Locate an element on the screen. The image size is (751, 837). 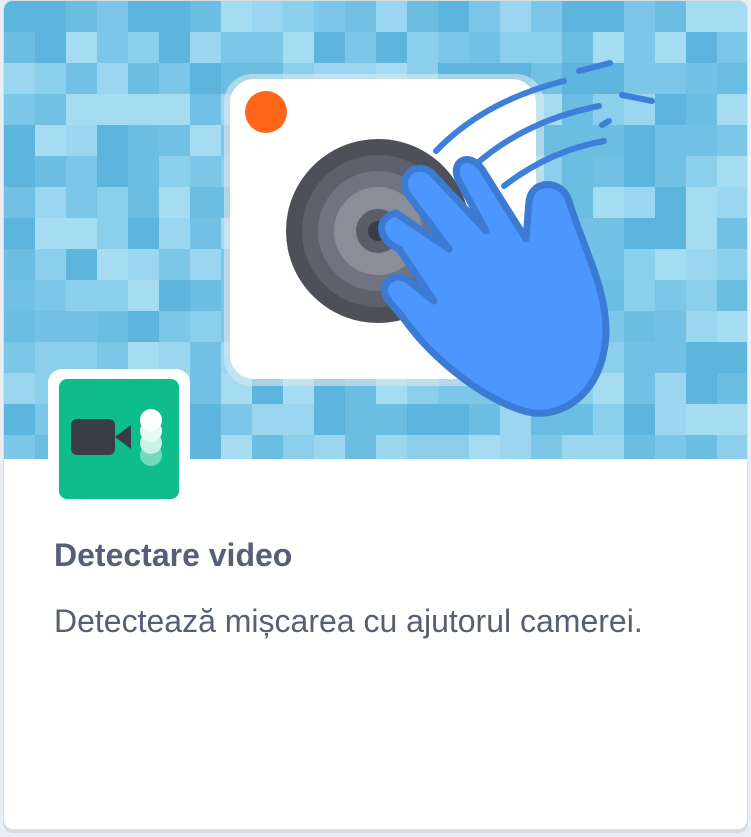
video-sensing-icon is located at coordinates (119, 439).